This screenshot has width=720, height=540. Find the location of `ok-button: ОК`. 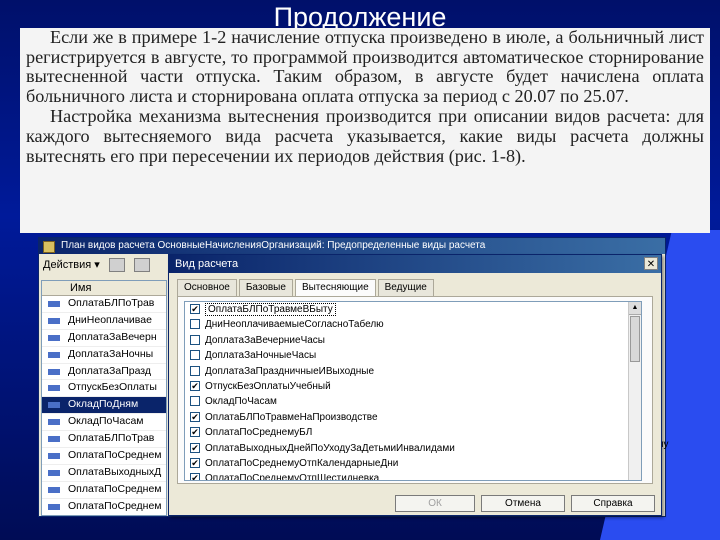

ok-button: ОК is located at coordinates (435, 503).